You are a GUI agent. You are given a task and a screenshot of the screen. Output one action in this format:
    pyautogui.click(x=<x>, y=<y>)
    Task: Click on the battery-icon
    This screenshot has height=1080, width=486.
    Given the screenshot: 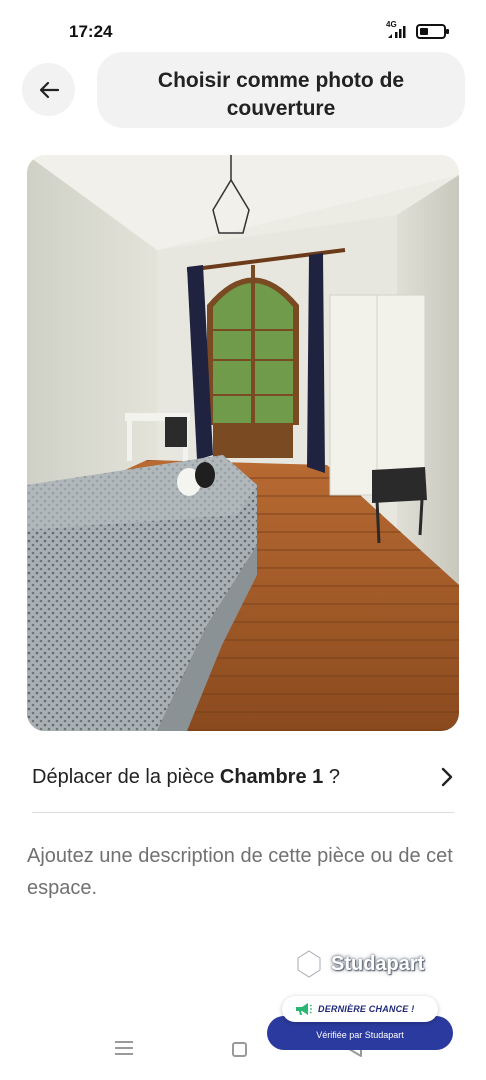 What is the action you would take?
    pyautogui.click(x=432, y=31)
    